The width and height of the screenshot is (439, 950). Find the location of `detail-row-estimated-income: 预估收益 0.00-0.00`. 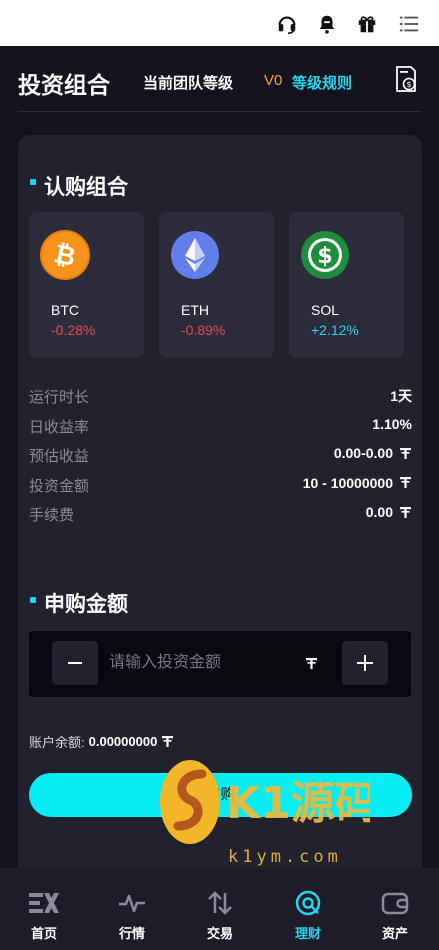

detail-row-estimated-income: 预估收益 0.00-0.00 is located at coordinates (220, 456).